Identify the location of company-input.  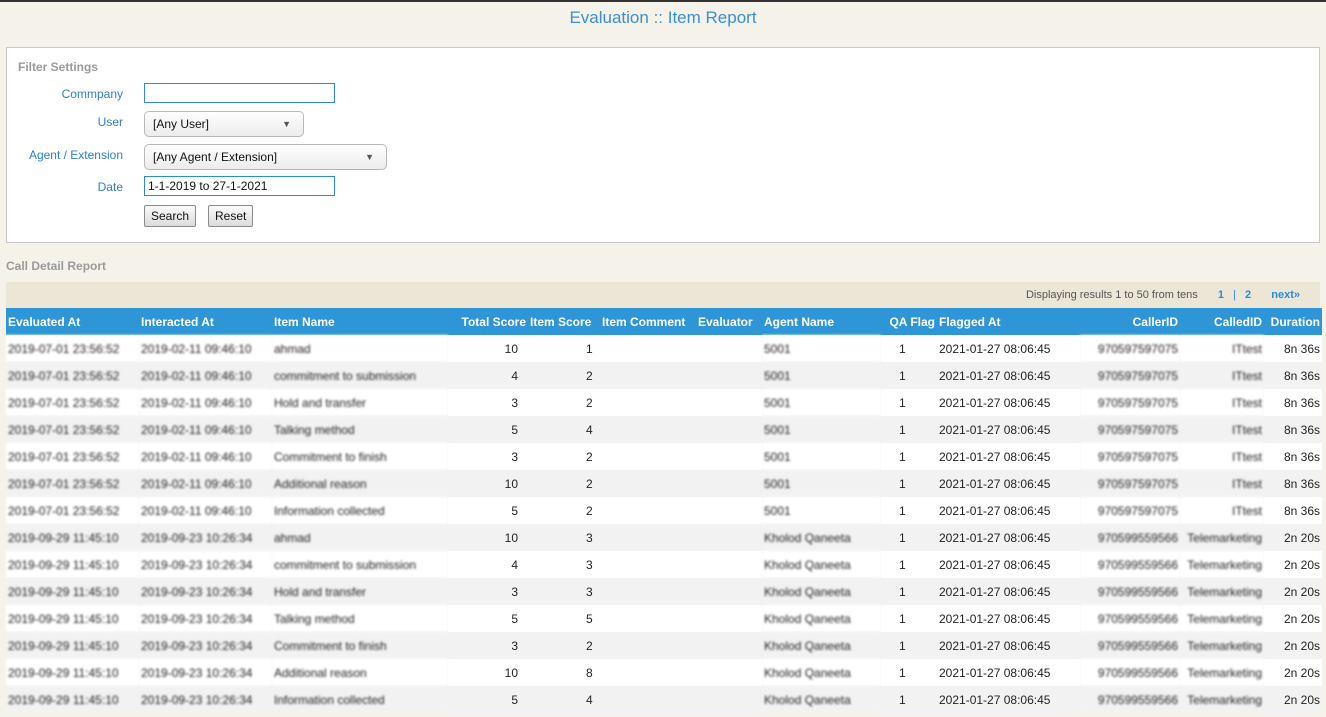
(239, 93).